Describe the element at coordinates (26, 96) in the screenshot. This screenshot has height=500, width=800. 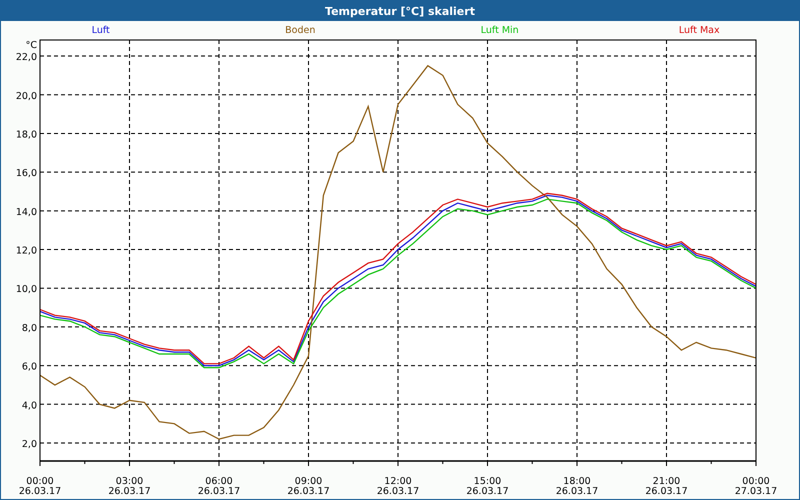
I see `axis-label: 20,0` at that location.